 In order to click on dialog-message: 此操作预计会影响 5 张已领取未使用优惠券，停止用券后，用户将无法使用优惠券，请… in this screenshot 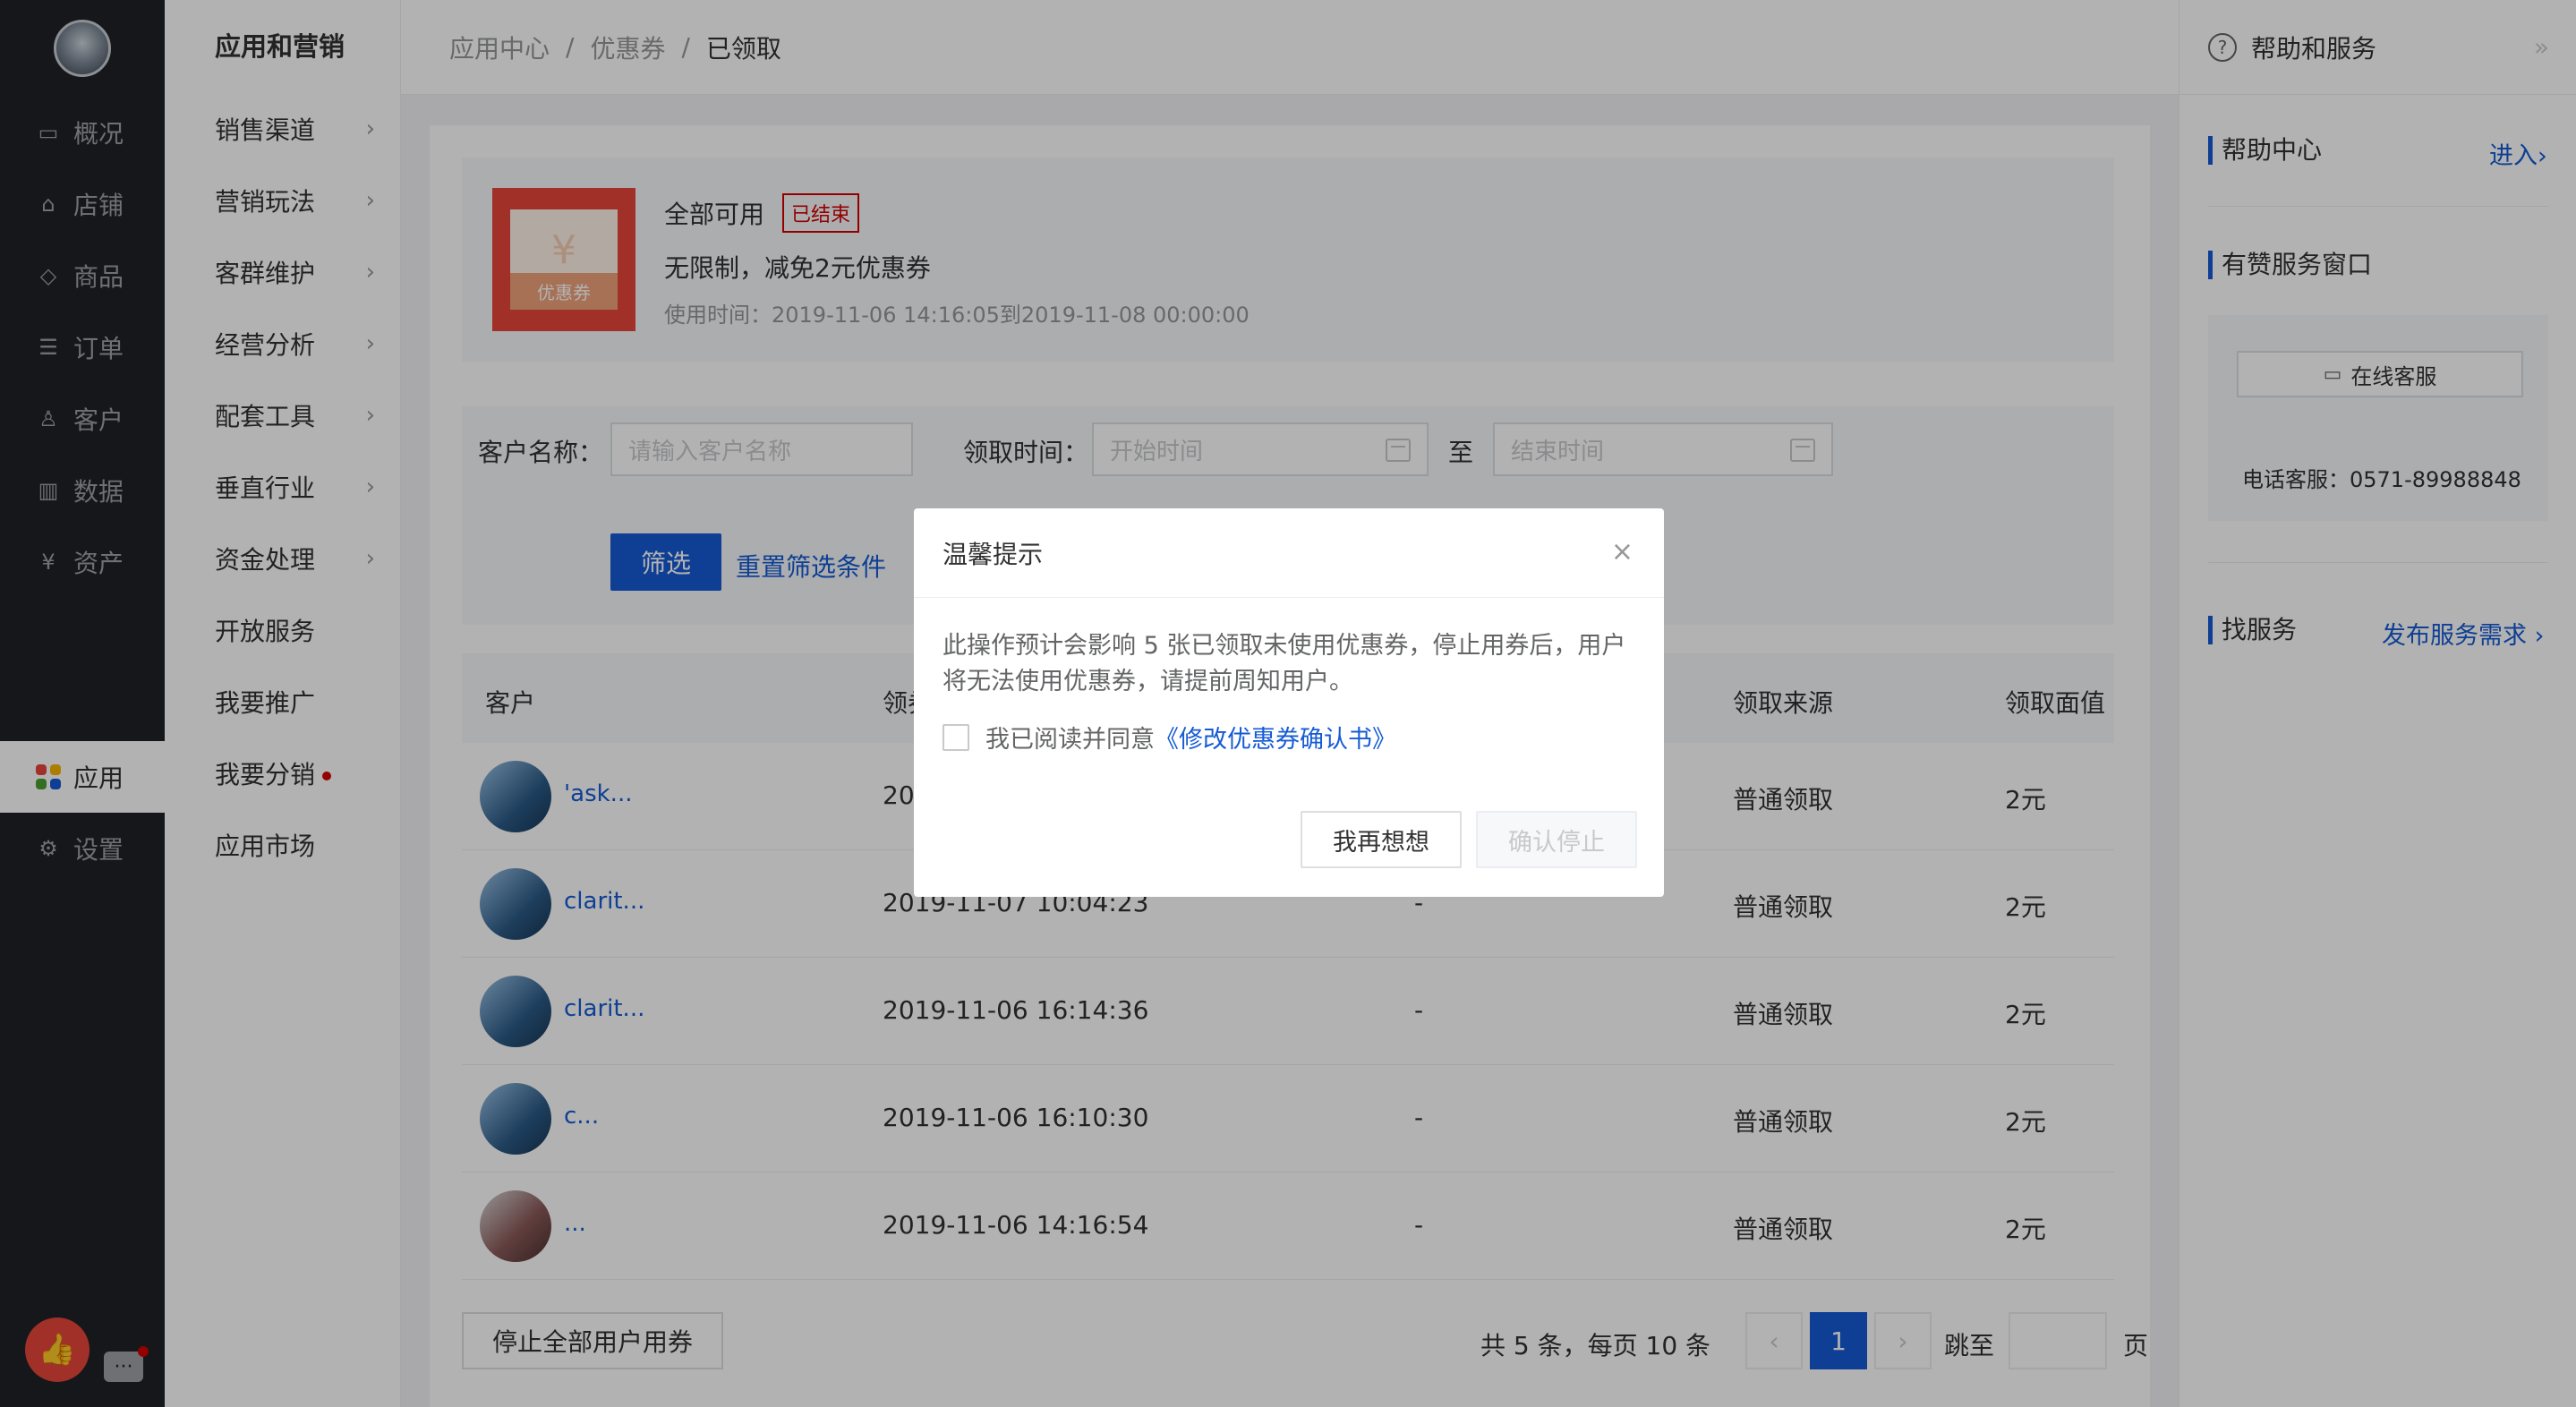, I will do `click(1284, 663)`.